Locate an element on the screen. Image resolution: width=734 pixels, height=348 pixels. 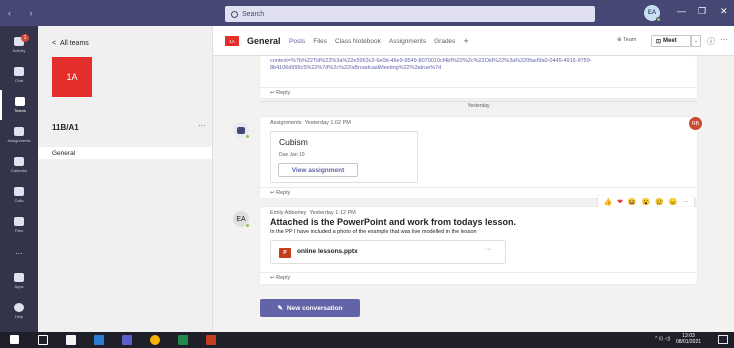
tab-files: Files is located at coordinates (320, 41).